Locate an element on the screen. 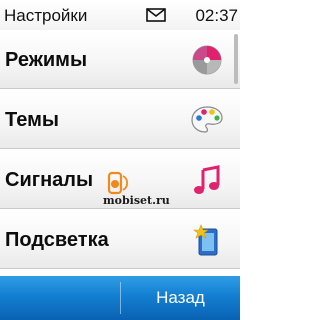 The height and width of the screenshot is (320, 320). menu-item-backlight: Подсветка is located at coordinates (120, 239).